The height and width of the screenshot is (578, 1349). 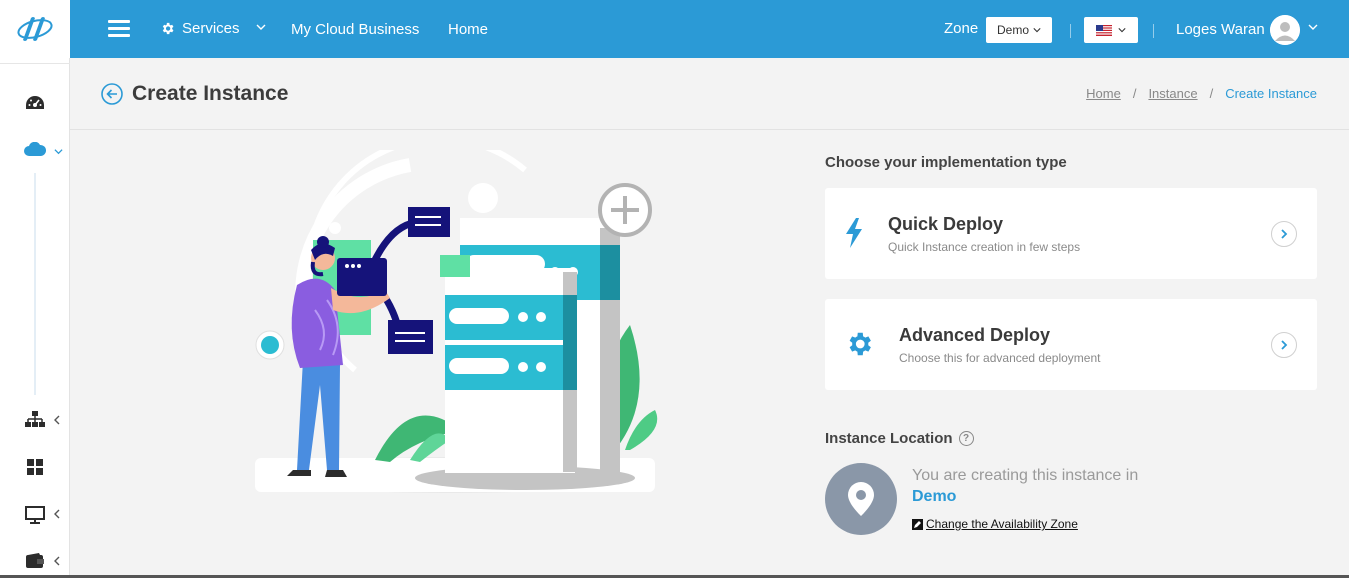 I want to click on nav-my-cloud-business: My Cloud Business, so click(x=355, y=29).